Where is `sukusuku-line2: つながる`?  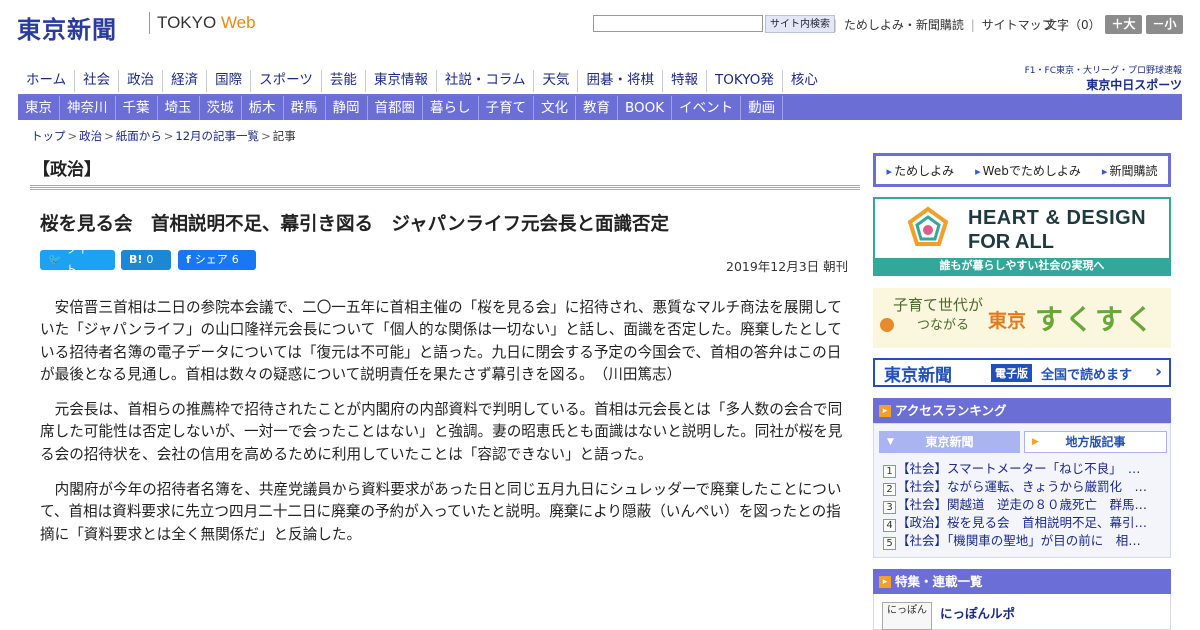 sukusuku-line2: つながる is located at coordinates (943, 325).